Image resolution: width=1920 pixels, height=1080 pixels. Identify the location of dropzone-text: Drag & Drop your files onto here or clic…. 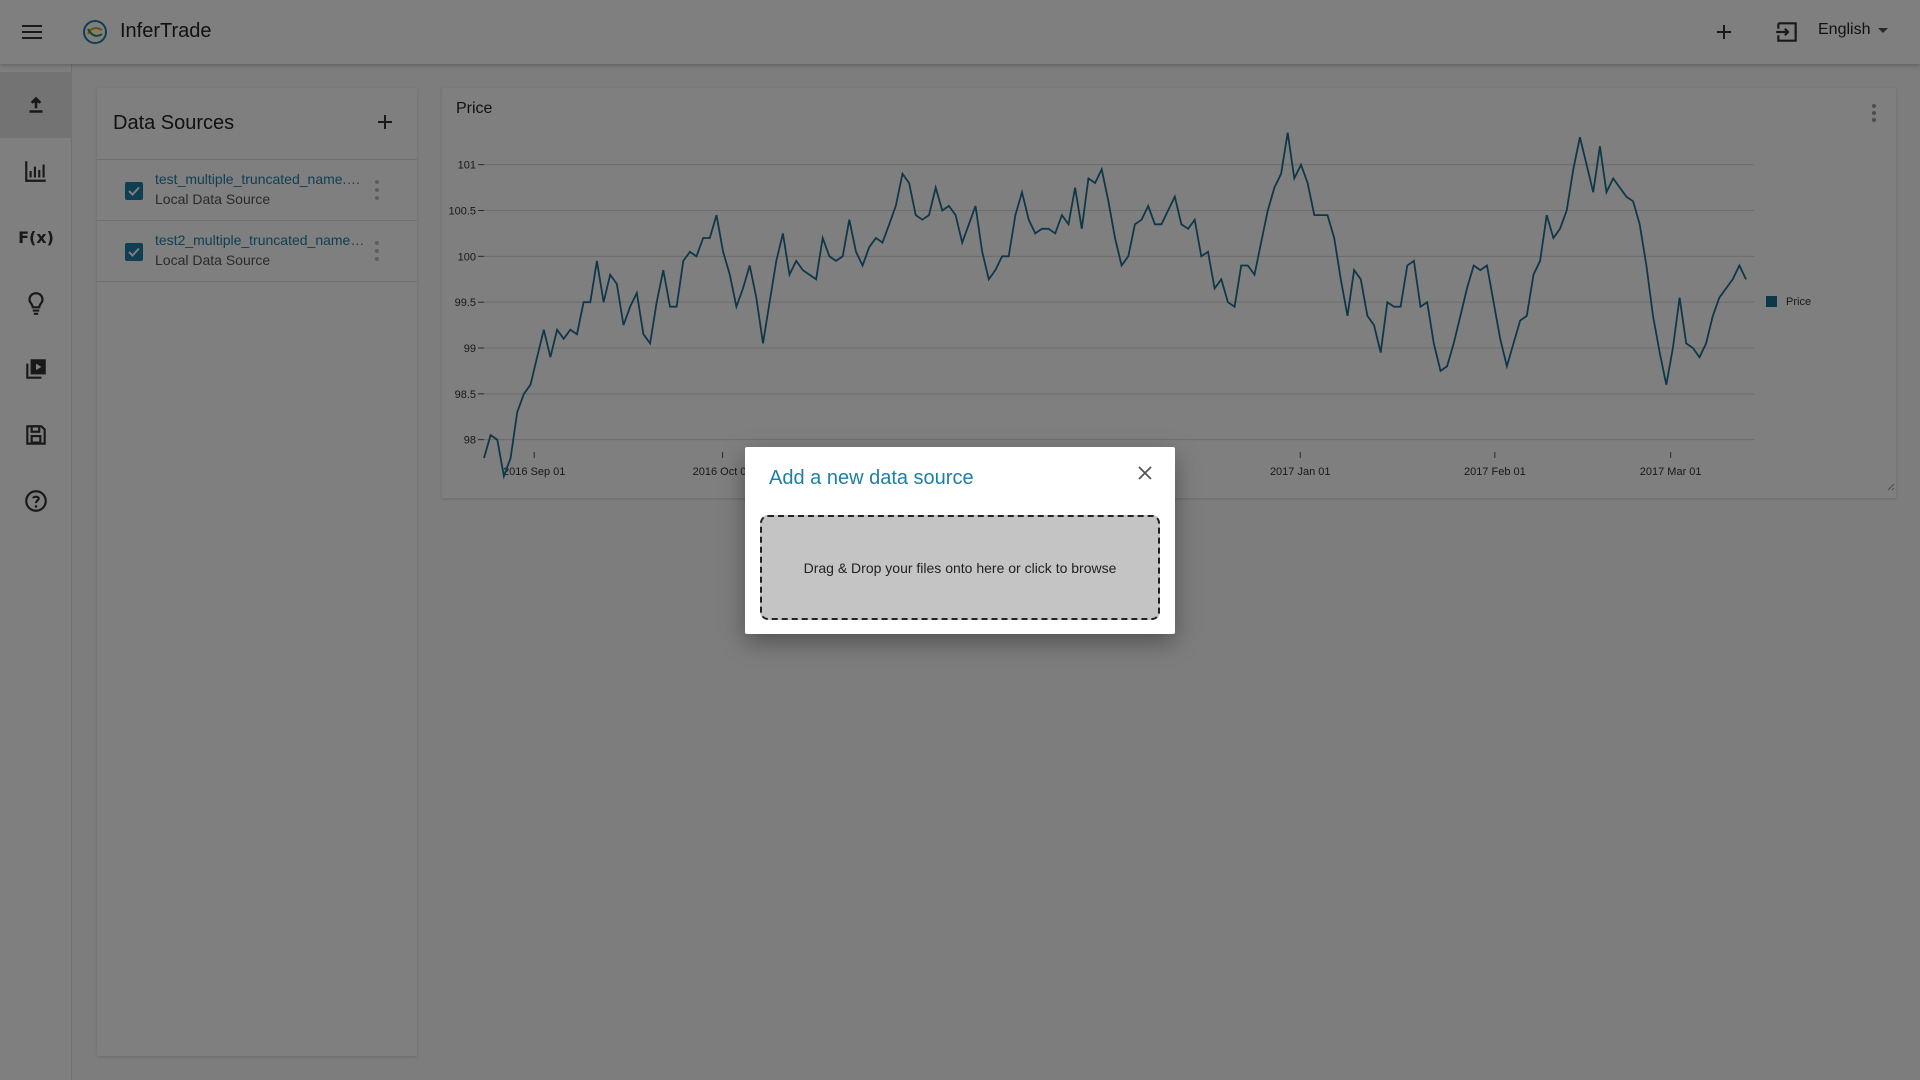
(960, 567).